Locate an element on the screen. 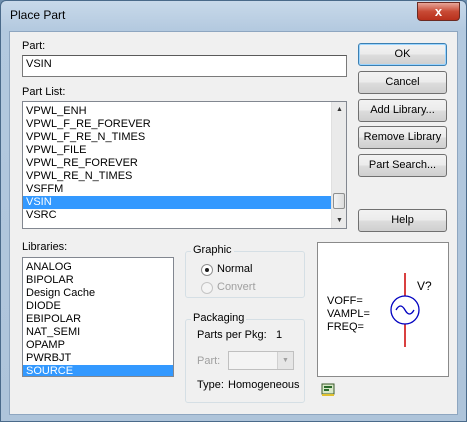  window-title: Place Part is located at coordinates (38, 15).